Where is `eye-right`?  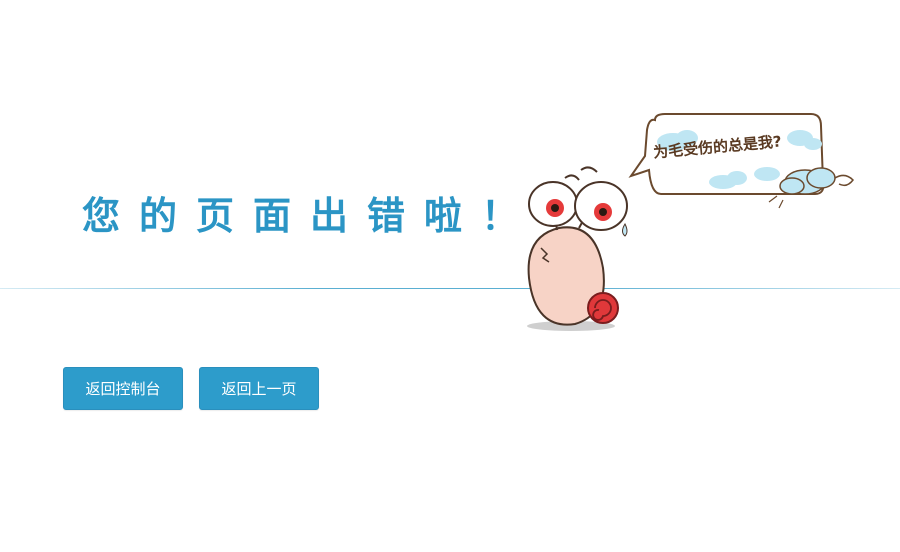 eye-right is located at coordinates (601, 206).